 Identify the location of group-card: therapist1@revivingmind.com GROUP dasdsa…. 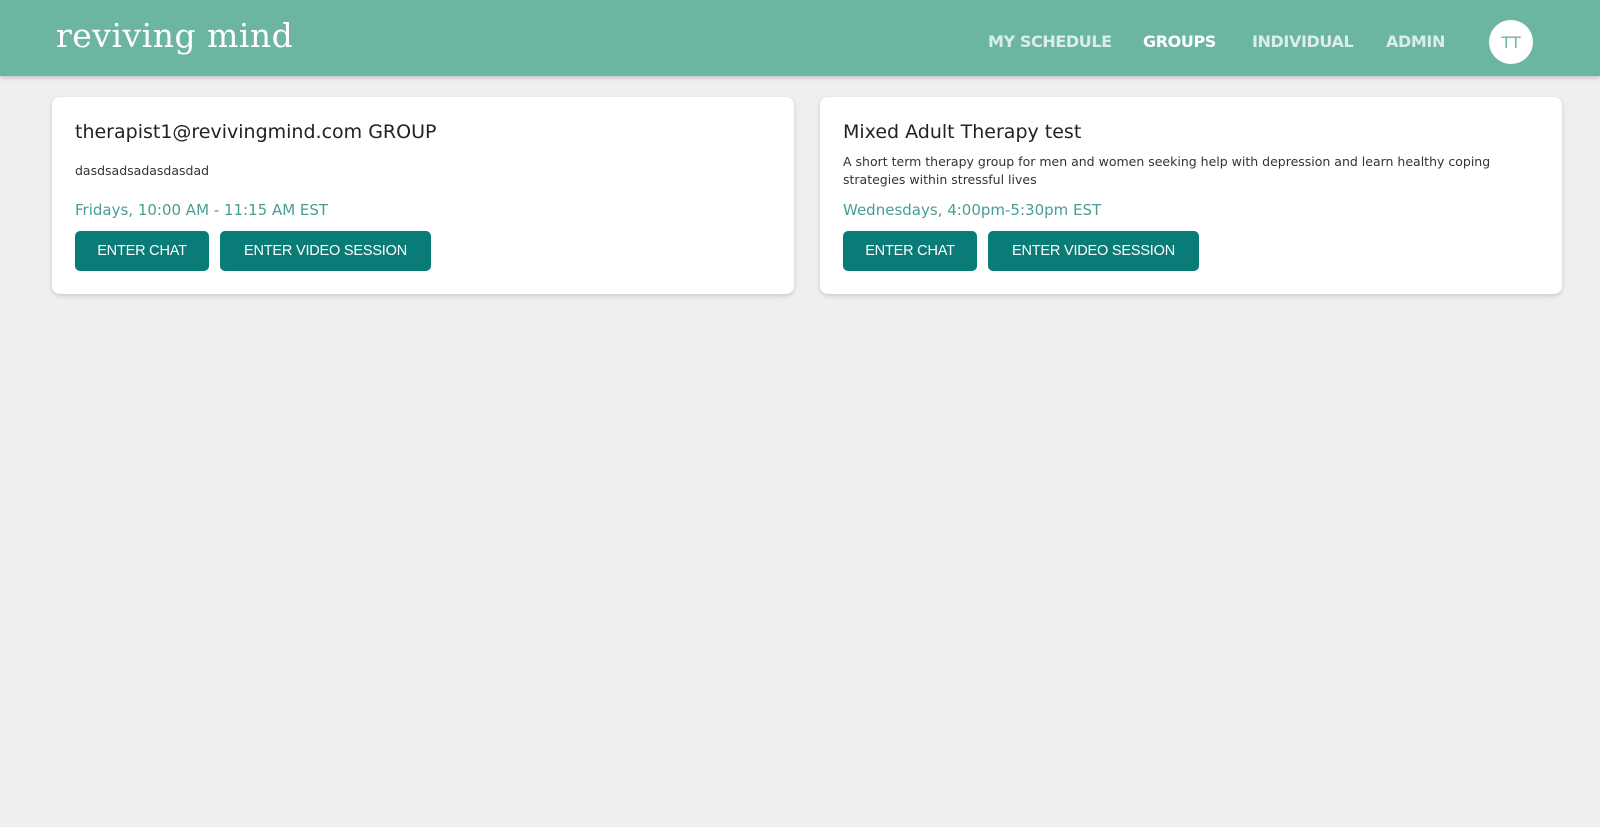
(423, 195).